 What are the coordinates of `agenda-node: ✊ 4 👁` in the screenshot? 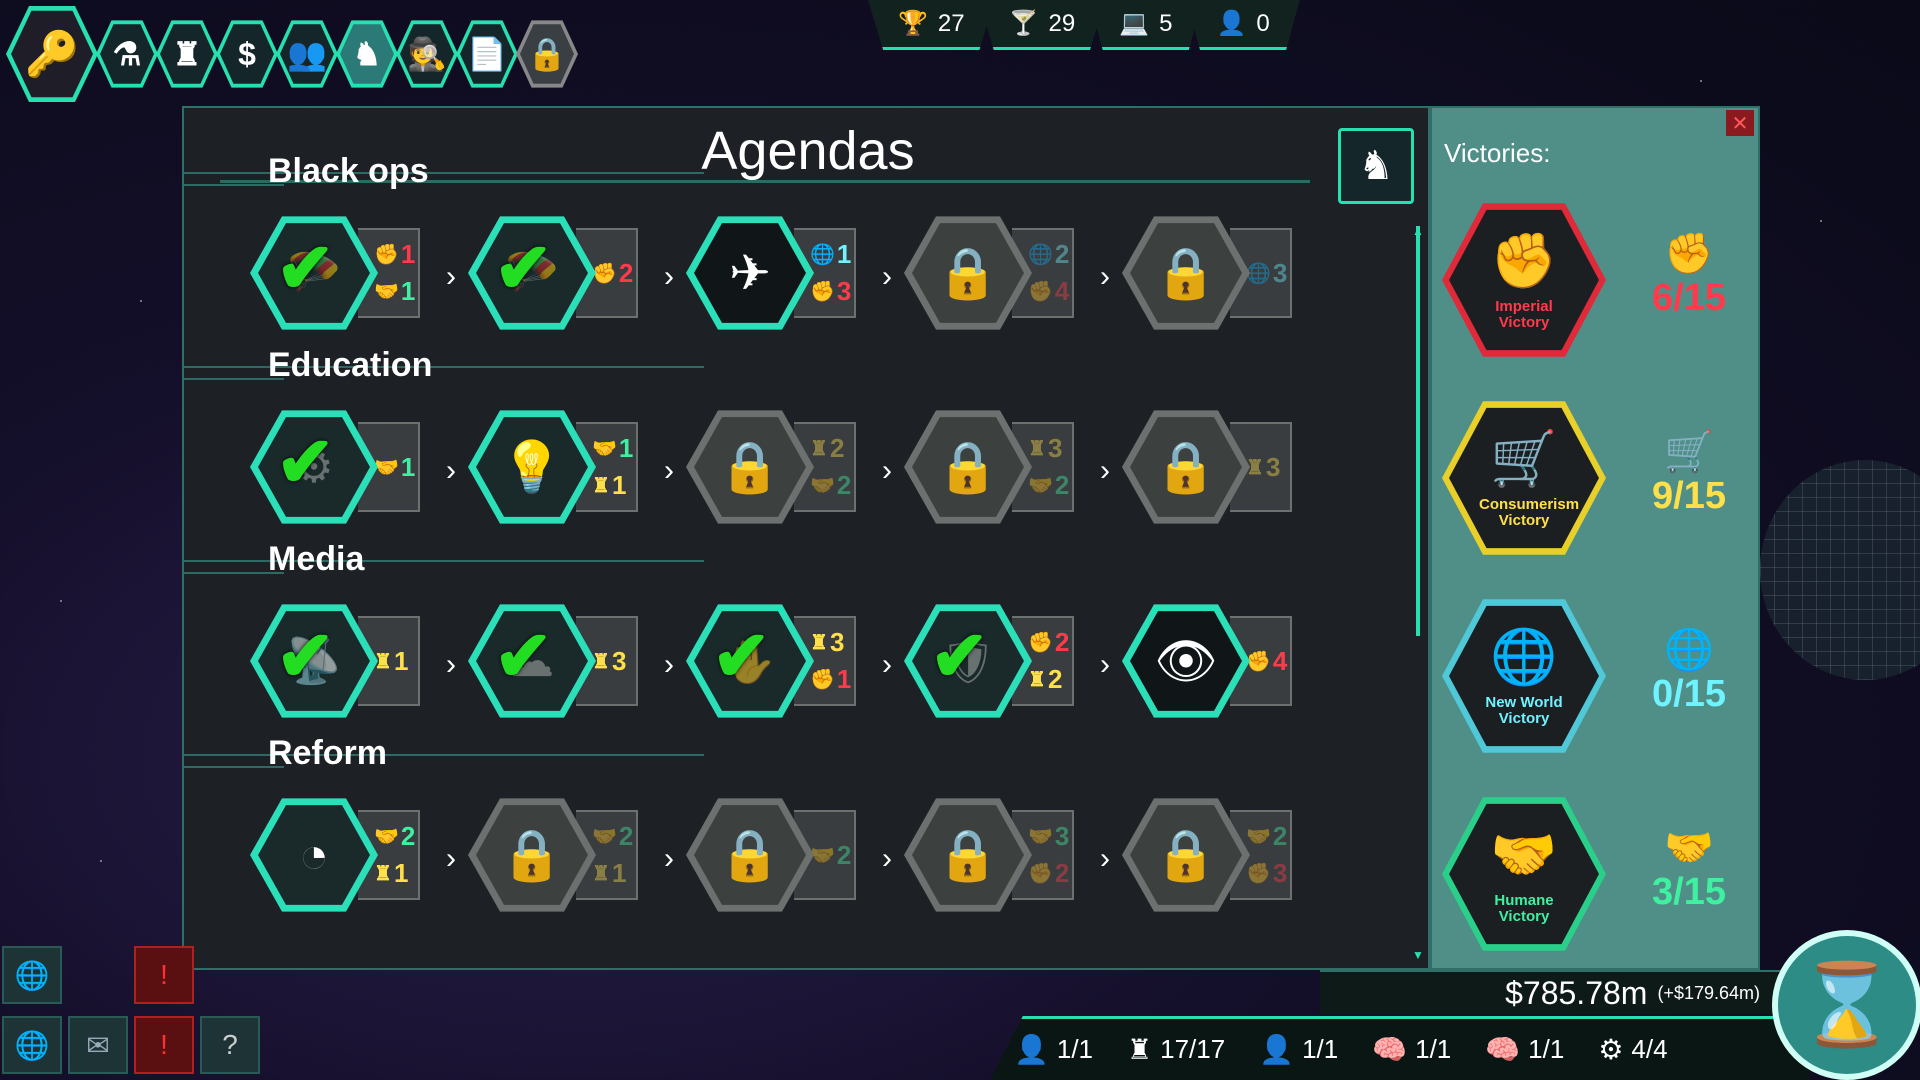 It's located at (1227, 667).